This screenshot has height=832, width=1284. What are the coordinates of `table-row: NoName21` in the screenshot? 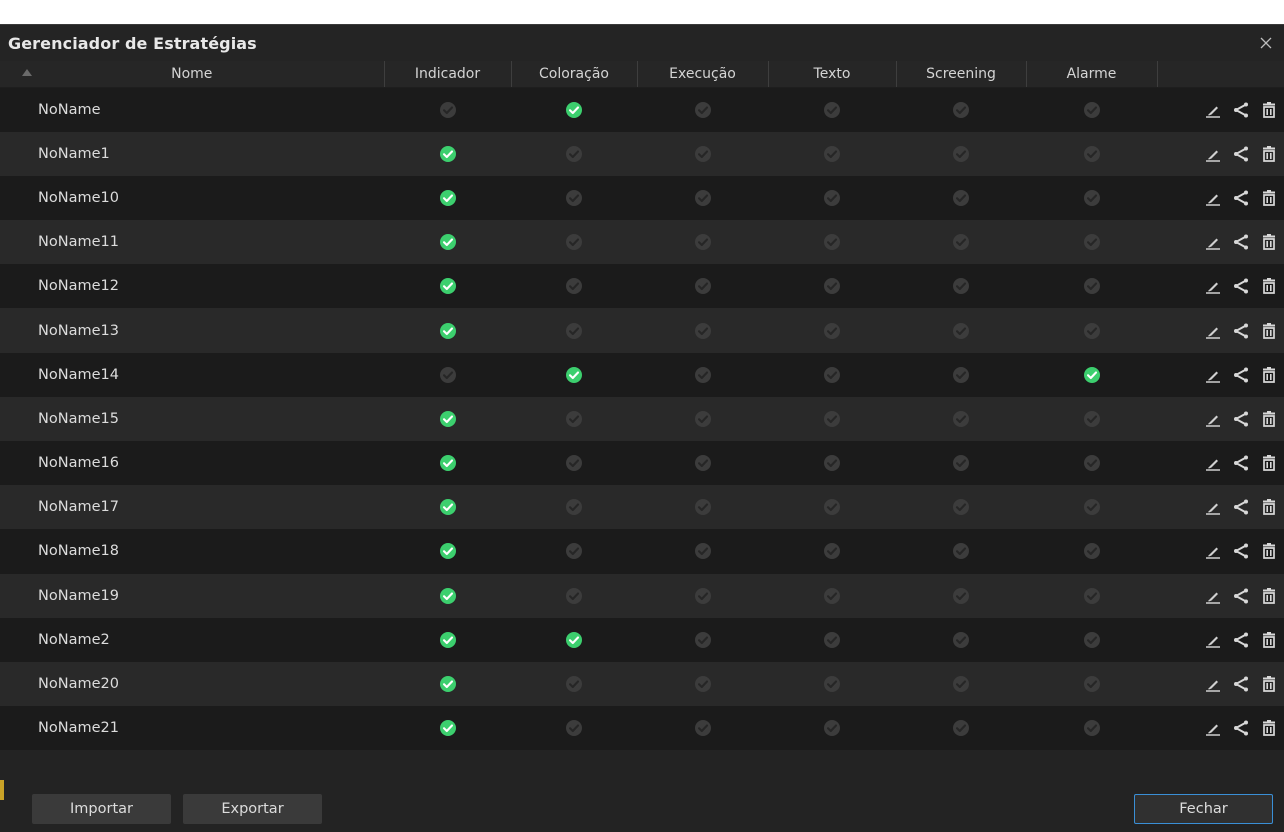 It's located at (642, 728).